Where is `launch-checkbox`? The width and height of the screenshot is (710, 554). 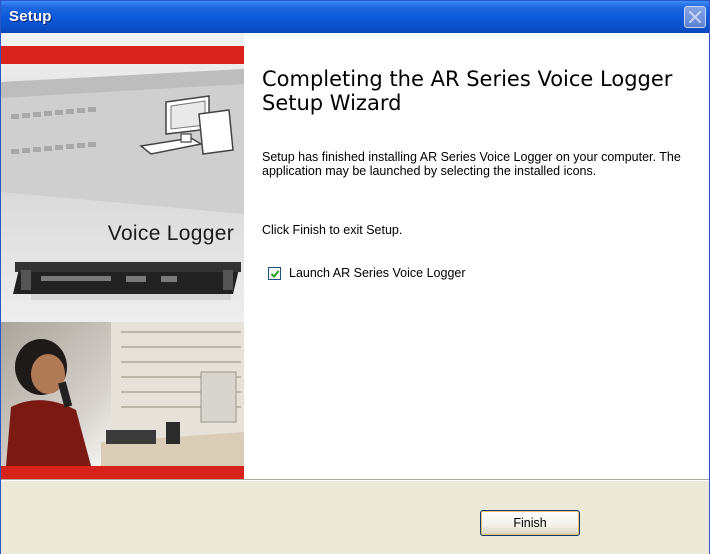
launch-checkbox is located at coordinates (274, 273).